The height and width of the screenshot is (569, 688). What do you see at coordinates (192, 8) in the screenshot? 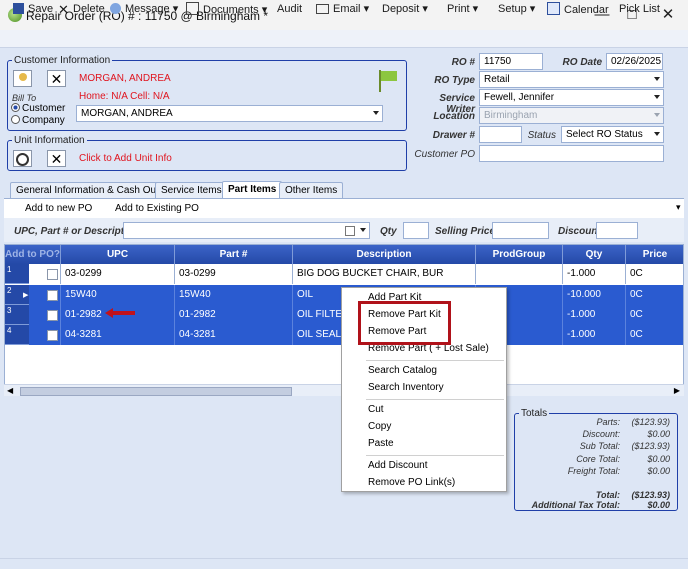
I see `documents-icon` at bounding box center [192, 8].